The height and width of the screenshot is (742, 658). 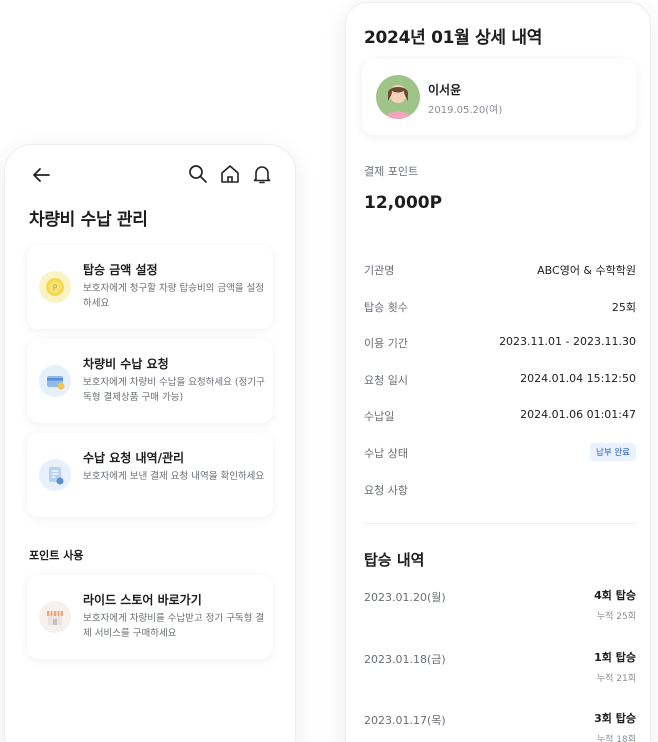 What do you see at coordinates (616, 679) in the screenshot?
I see `ride-cumulative: 누적 21회` at bounding box center [616, 679].